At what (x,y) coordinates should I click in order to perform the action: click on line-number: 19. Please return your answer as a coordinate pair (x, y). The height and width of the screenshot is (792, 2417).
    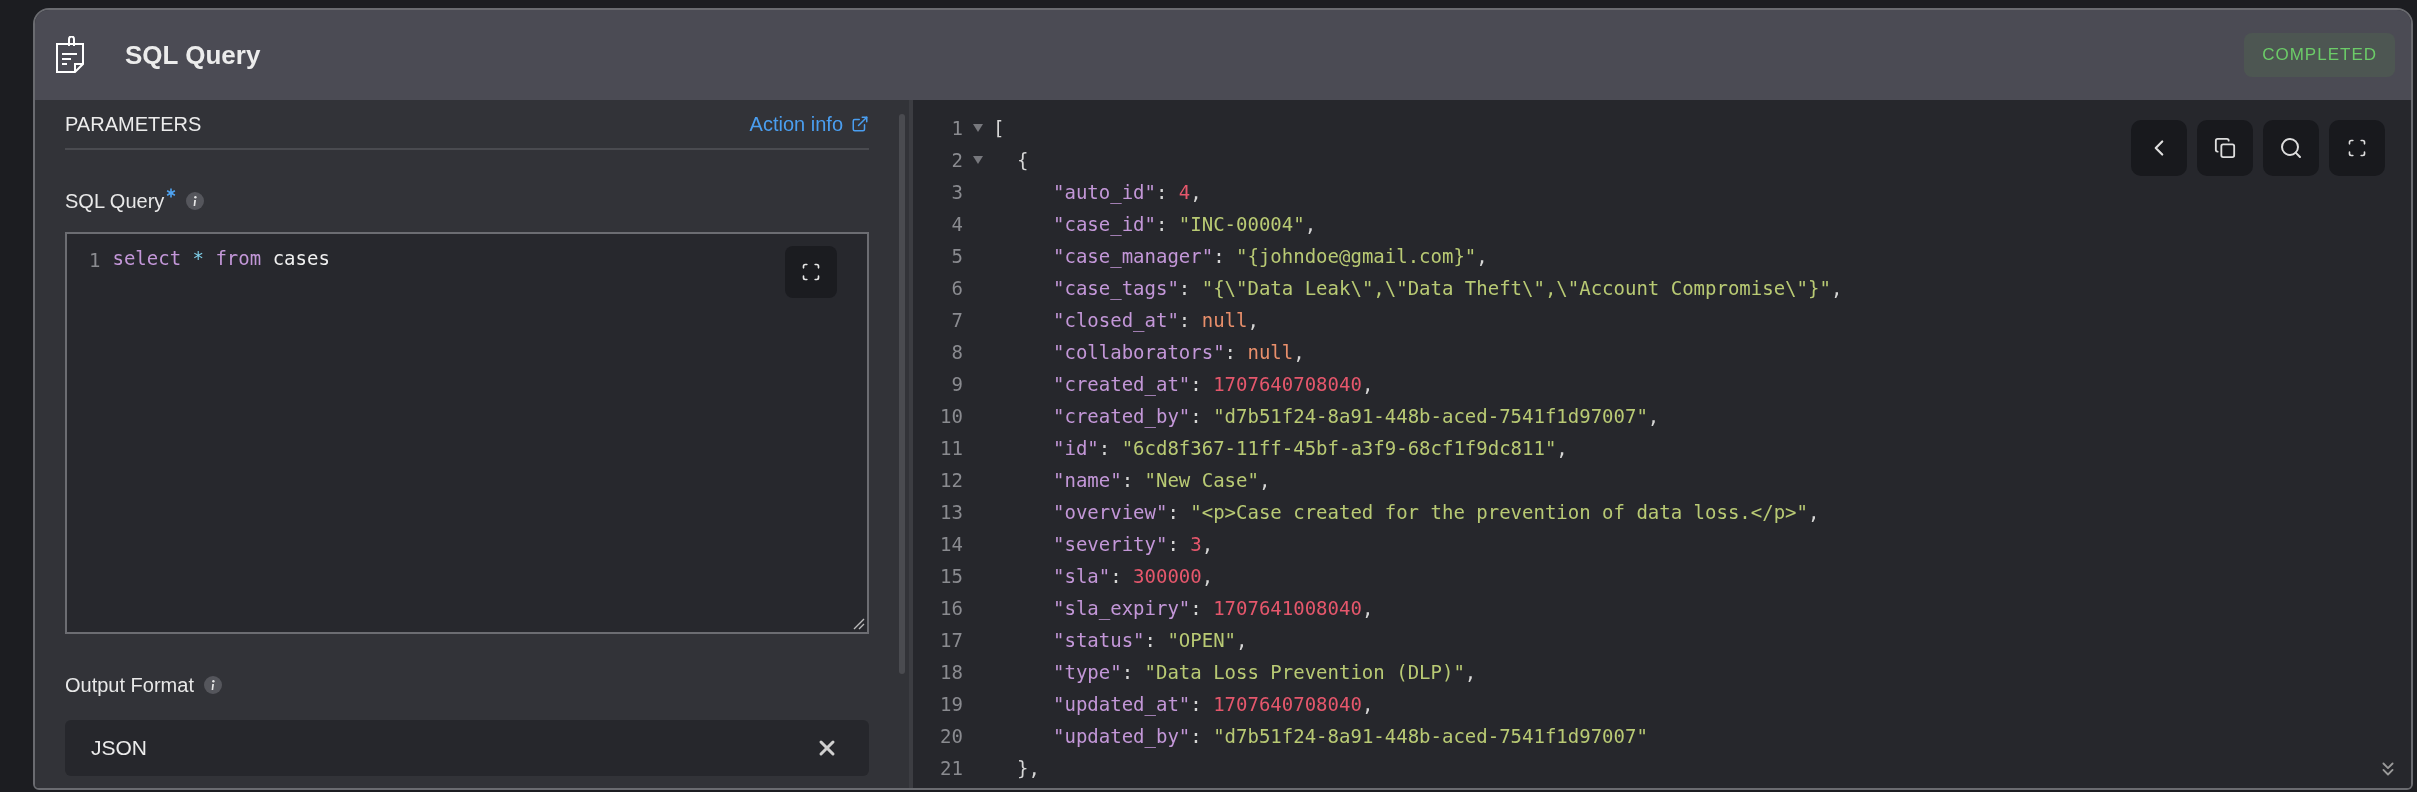
    Looking at the image, I should click on (951, 704).